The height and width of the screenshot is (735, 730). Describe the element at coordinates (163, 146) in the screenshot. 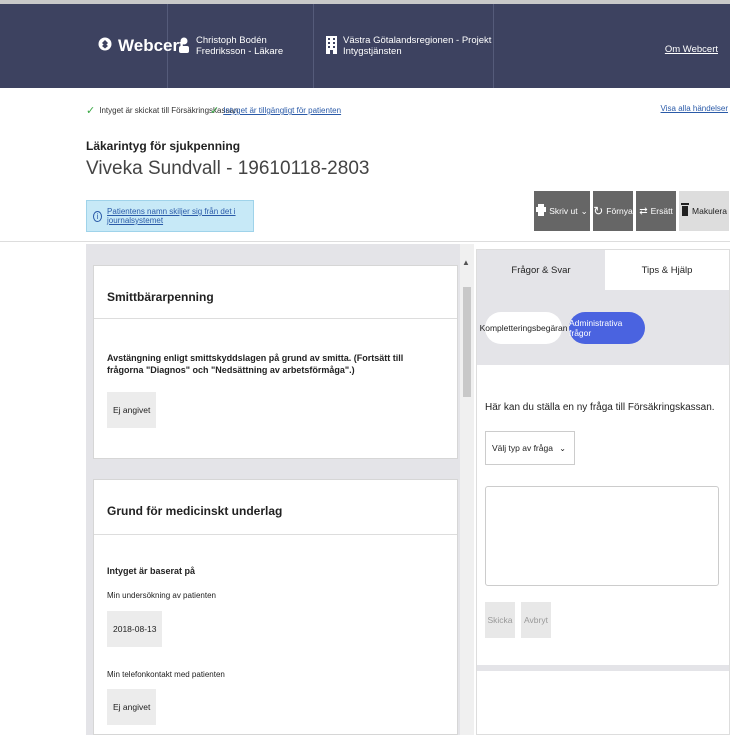

I see `certificate-type: Läkarintyg för sjukpenning` at that location.